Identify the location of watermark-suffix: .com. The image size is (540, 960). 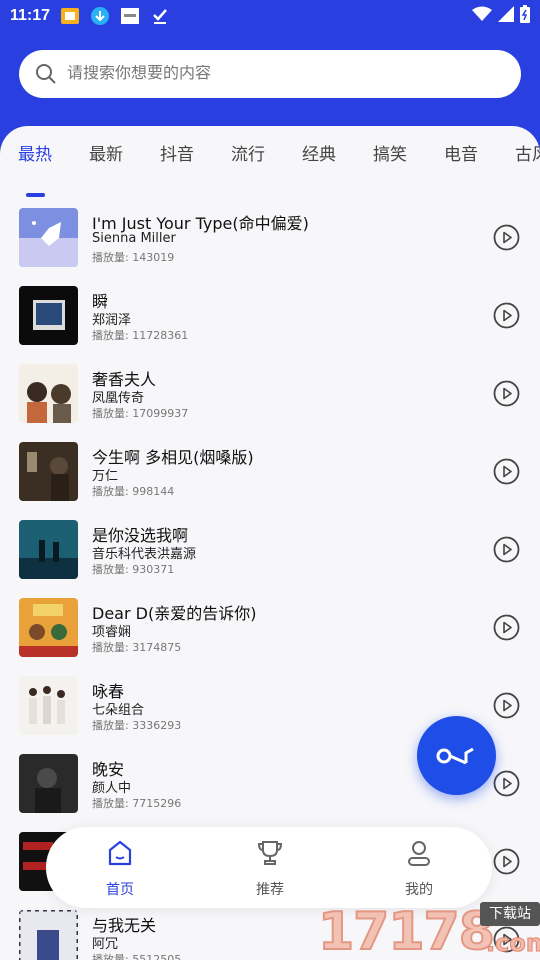
(513, 943).